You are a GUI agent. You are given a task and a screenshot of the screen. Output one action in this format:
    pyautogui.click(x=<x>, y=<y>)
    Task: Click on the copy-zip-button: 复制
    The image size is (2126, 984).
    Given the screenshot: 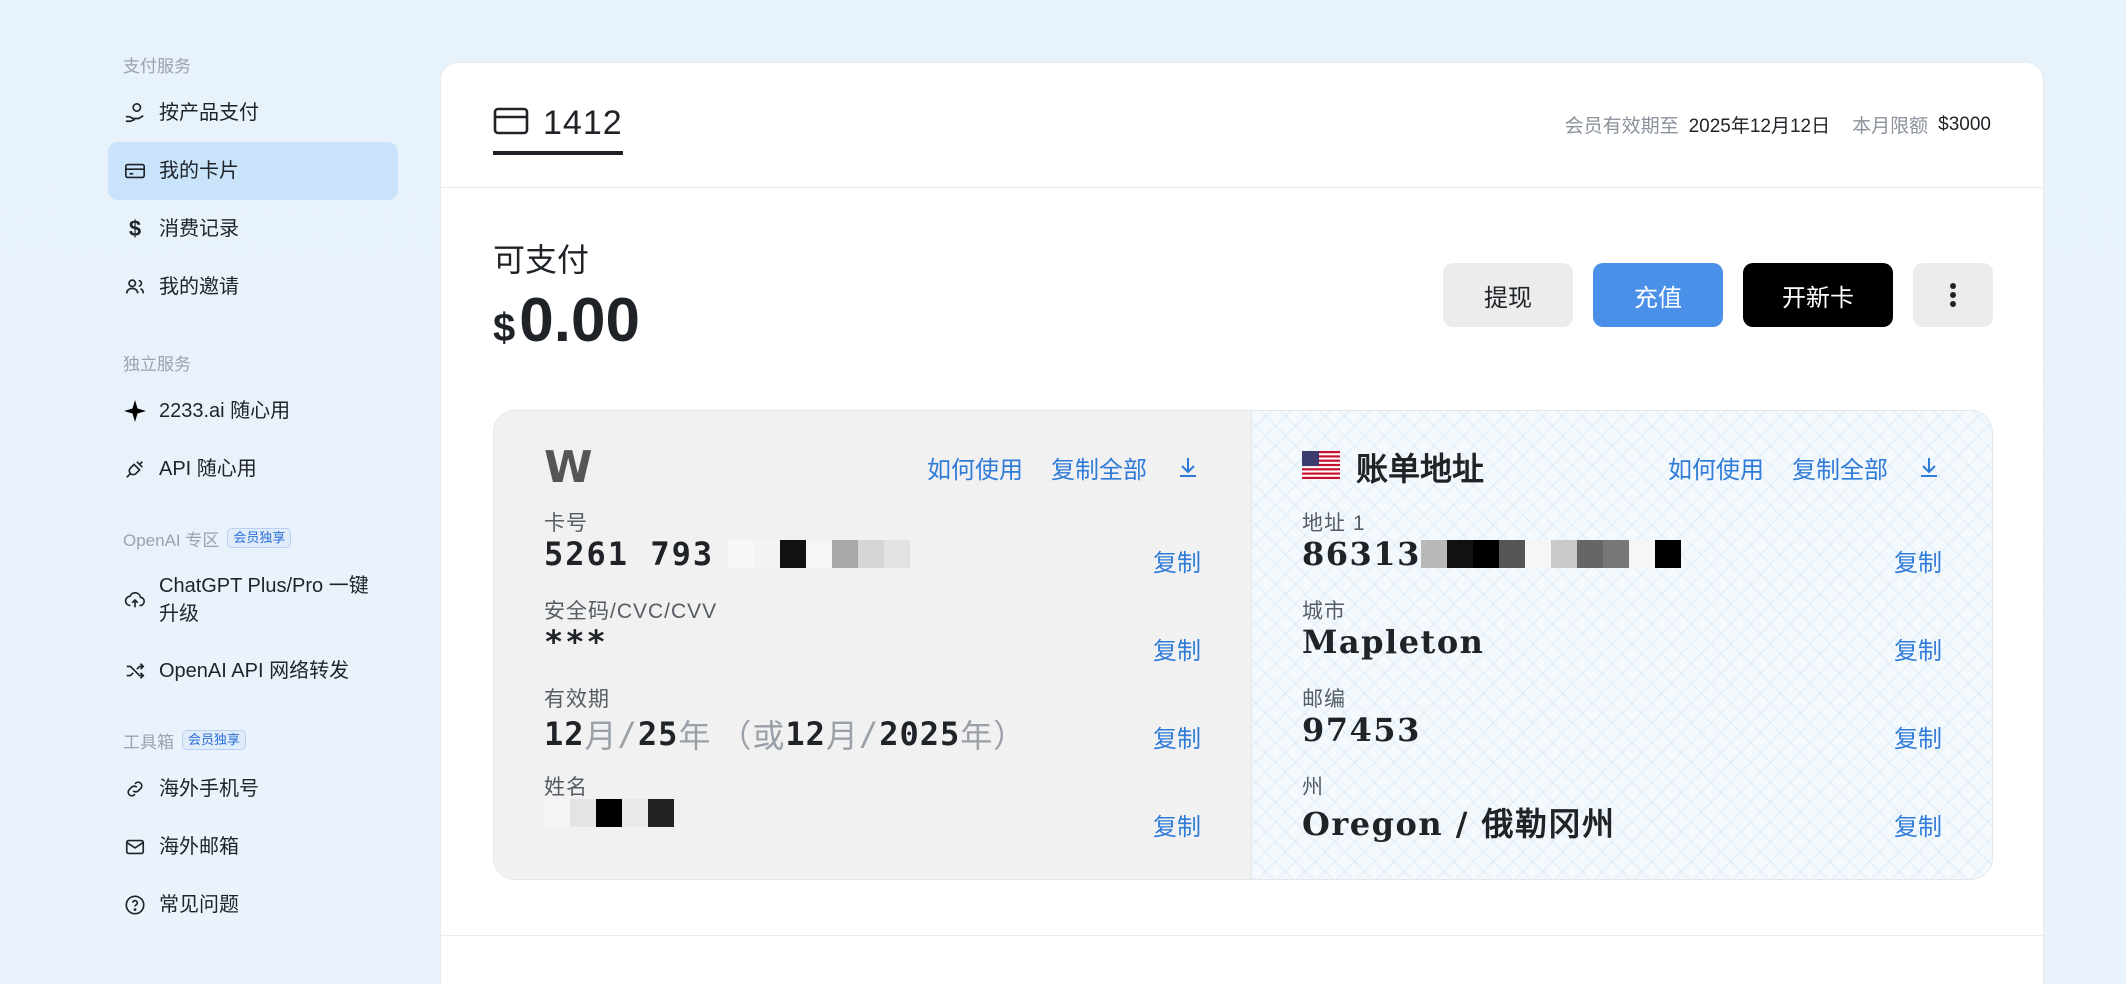 What is the action you would take?
    pyautogui.click(x=1918, y=736)
    